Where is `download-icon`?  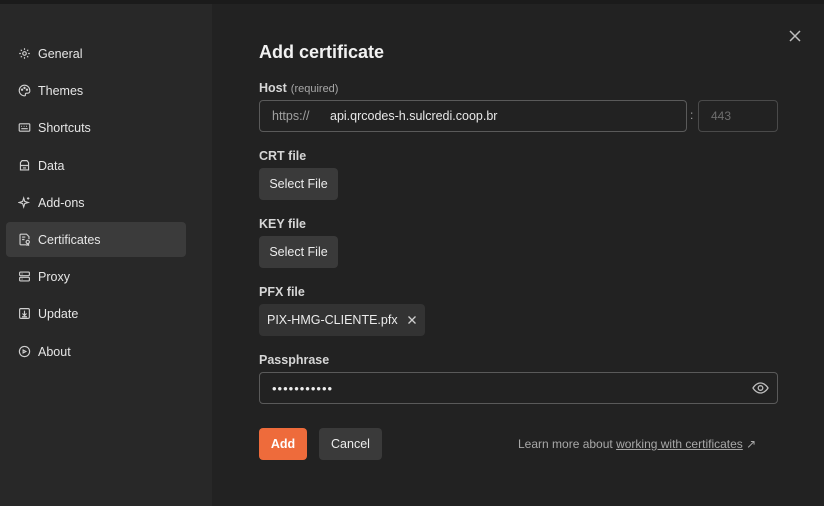
download-icon is located at coordinates (24, 313).